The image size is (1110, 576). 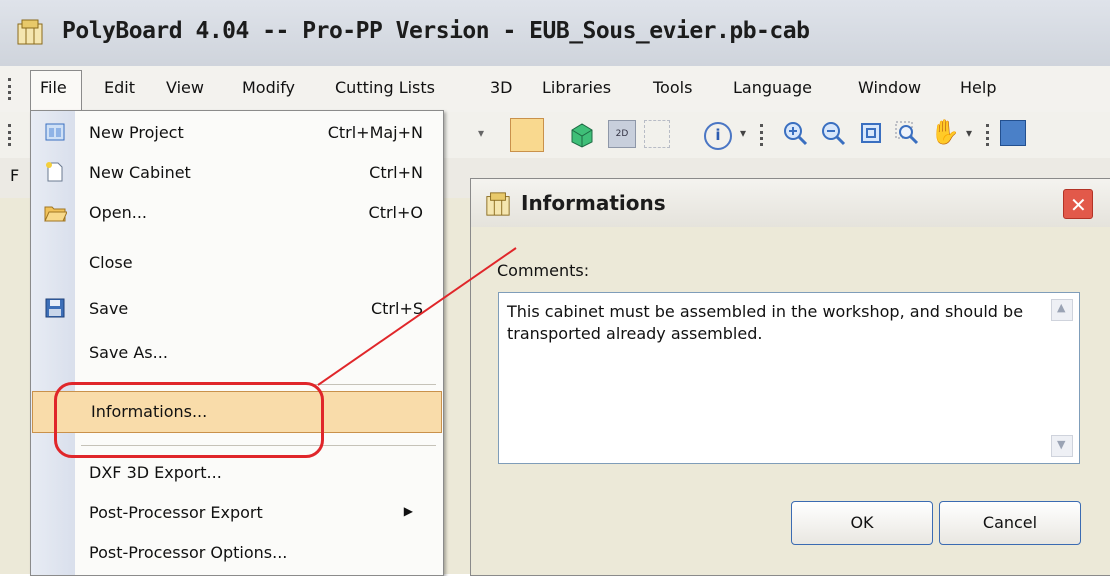 I want to click on menu-edit: Edit, so click(x=119, y=87).